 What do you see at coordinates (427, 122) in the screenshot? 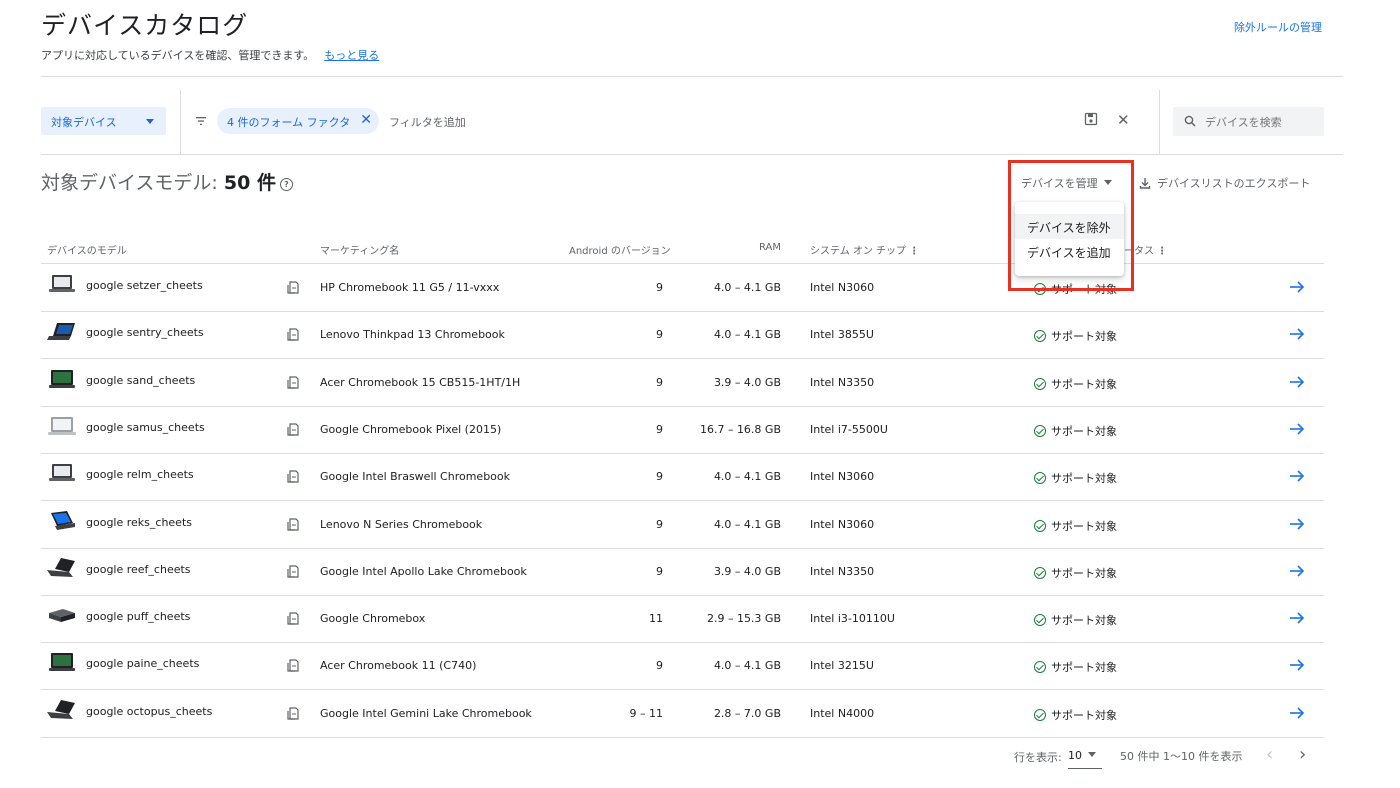
I see `add-filter-button: フィルタを追加` at bounding box center [427, 122].